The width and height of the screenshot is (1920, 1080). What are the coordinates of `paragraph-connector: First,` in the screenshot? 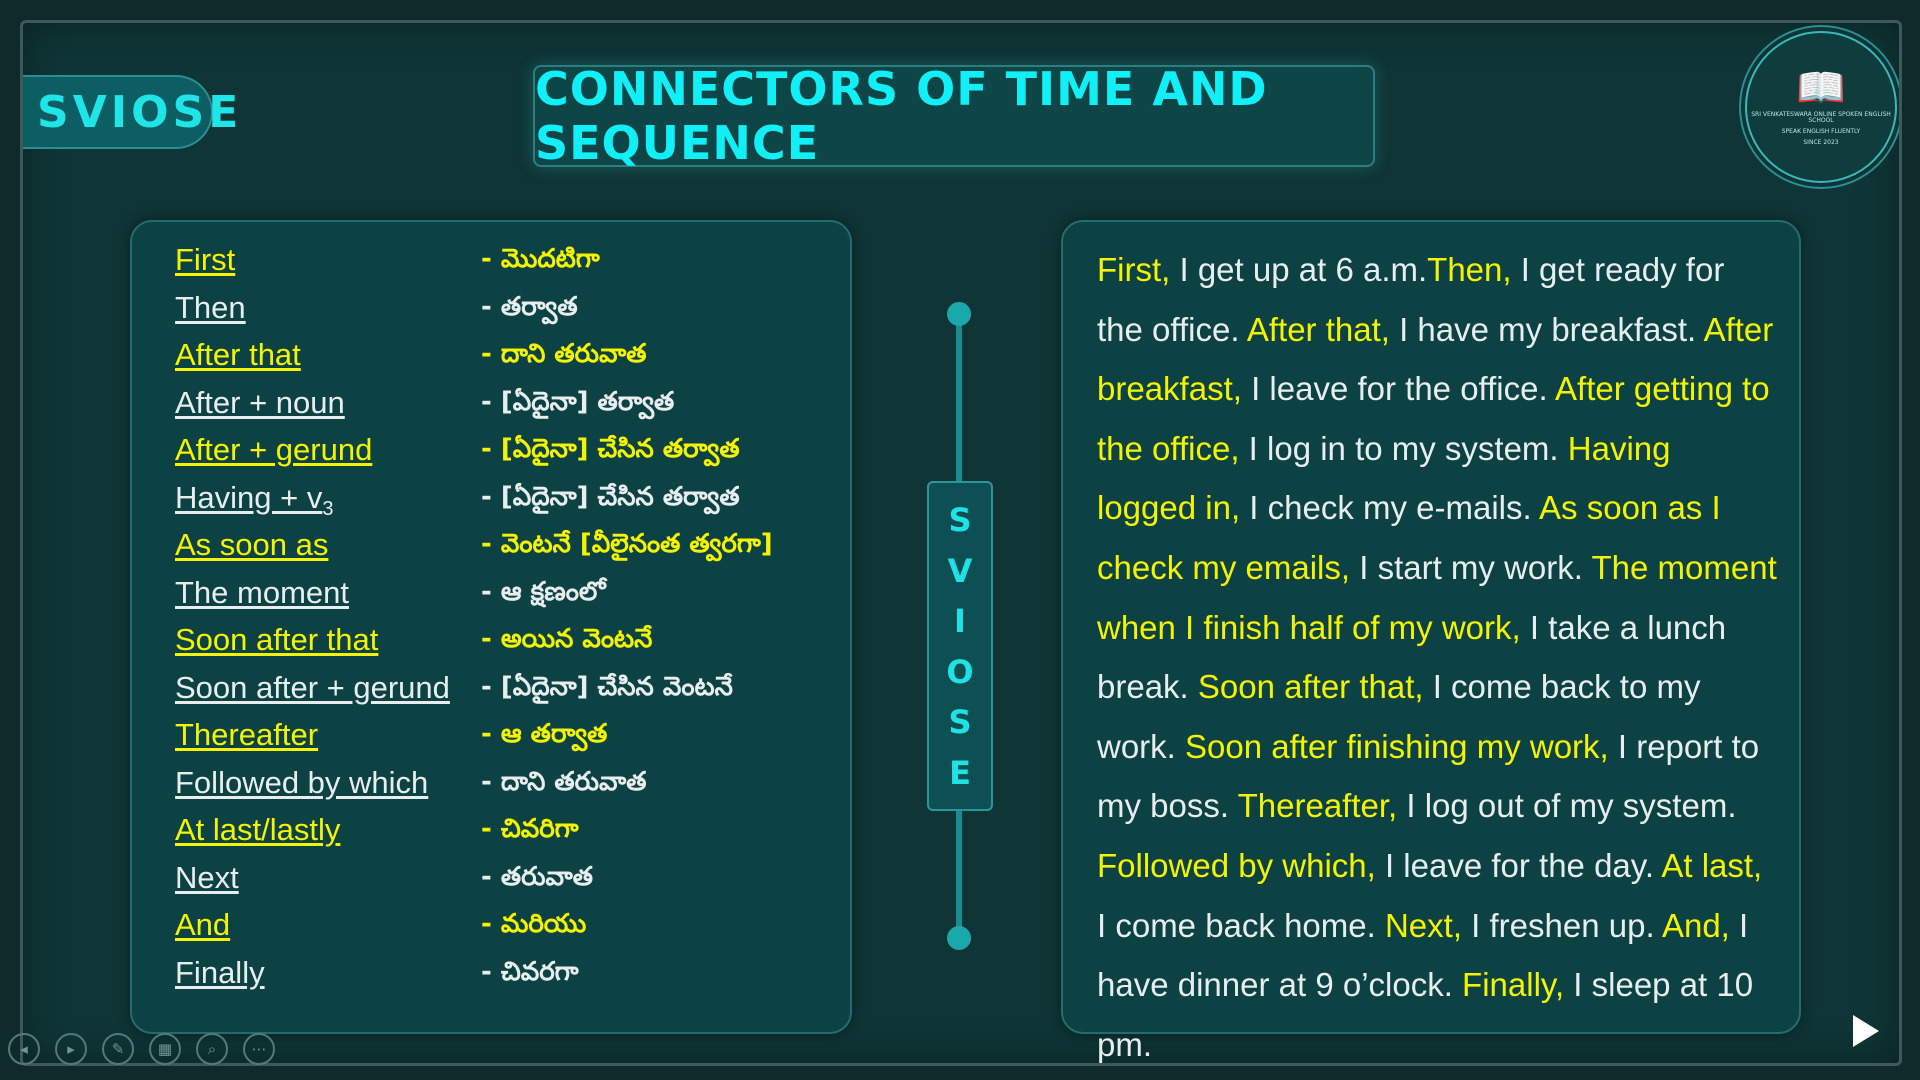 It's located at (1134, 269).